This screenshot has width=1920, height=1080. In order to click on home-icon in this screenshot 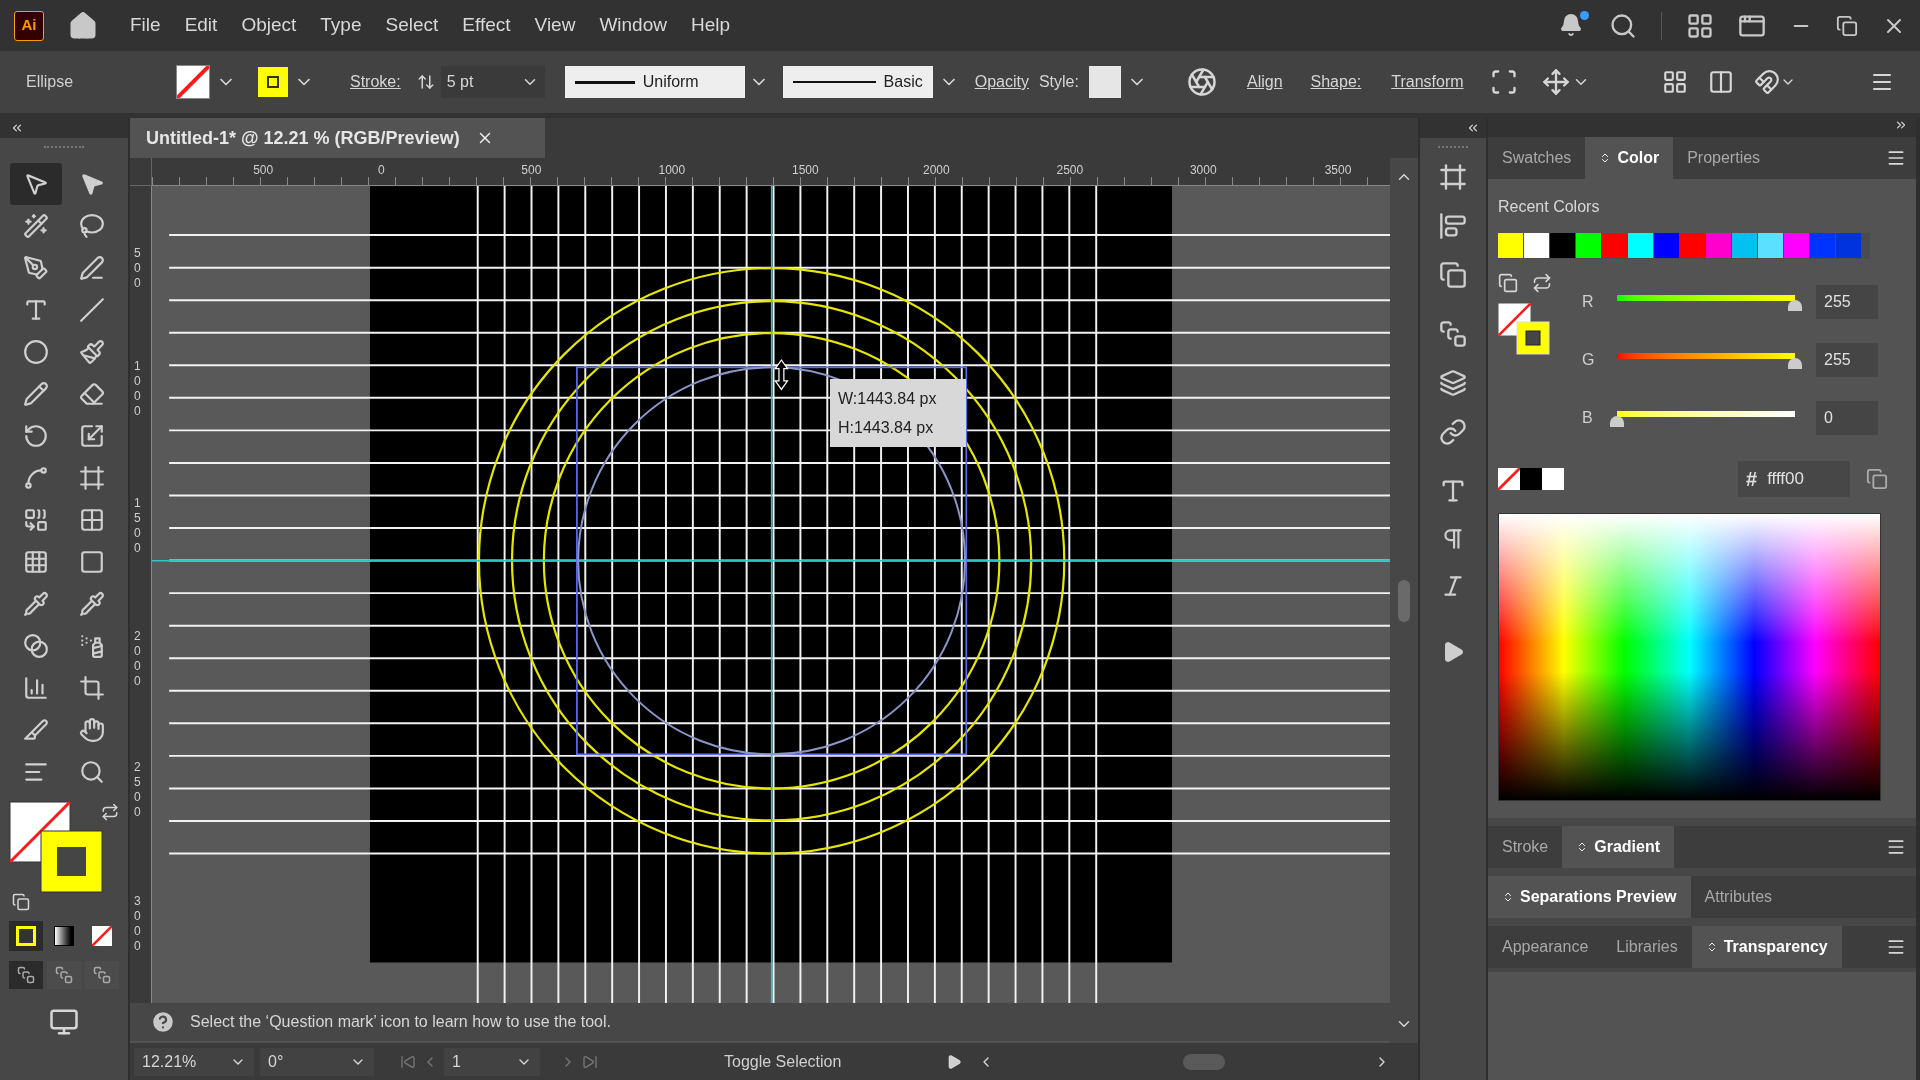, I will do `click(83, 25)`.